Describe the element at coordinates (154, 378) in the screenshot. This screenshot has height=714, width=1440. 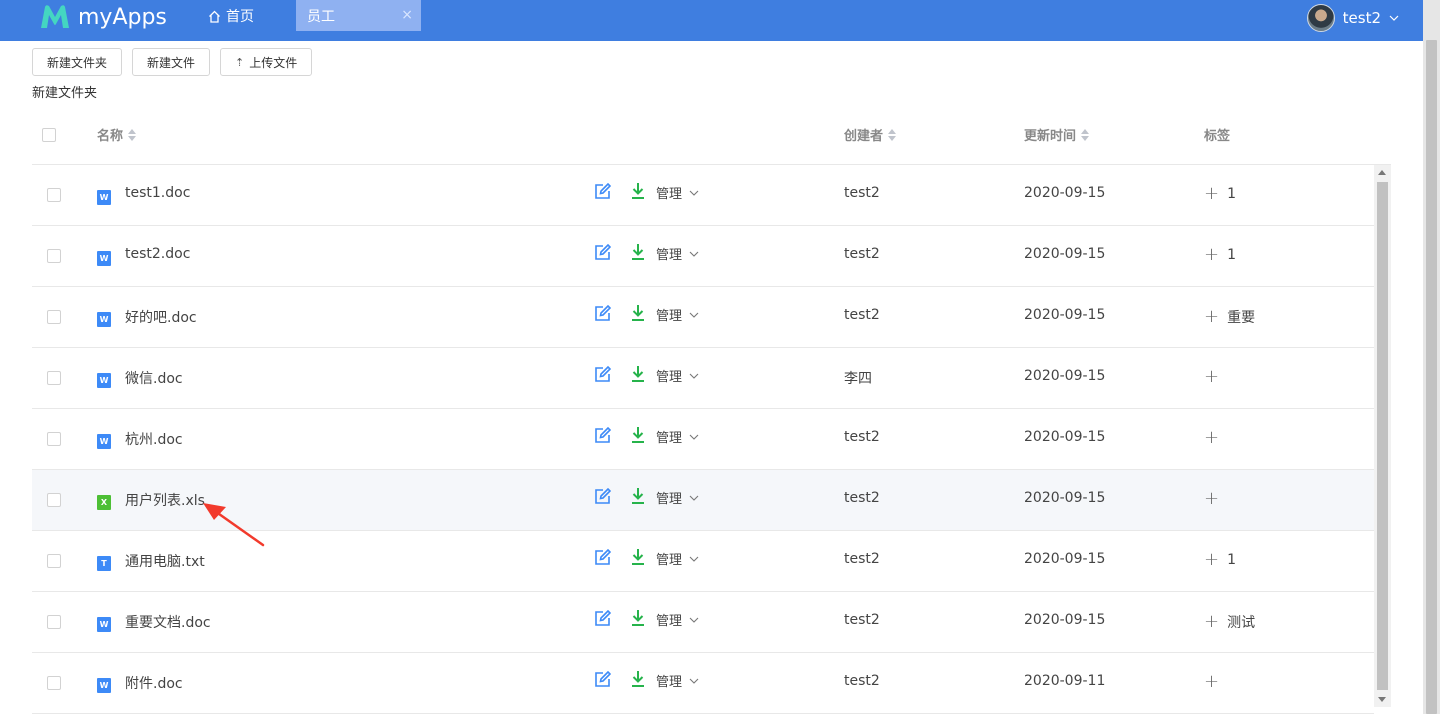
I see `file-name-link: 微信.doc` at that location.